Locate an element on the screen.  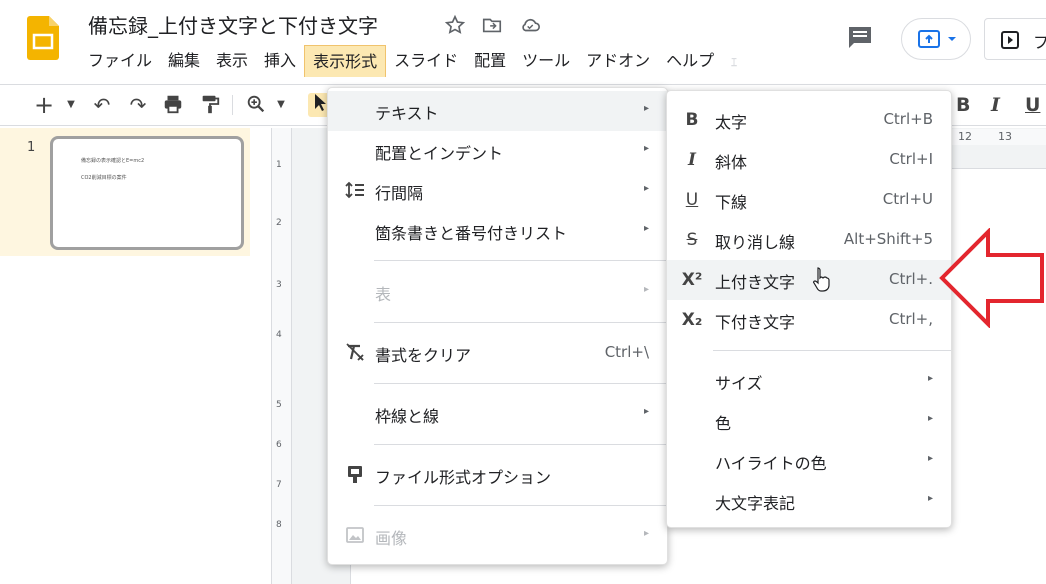
document-title: 備忘録_上付き文字と下付き文字 is located at coordinates (233, 24).